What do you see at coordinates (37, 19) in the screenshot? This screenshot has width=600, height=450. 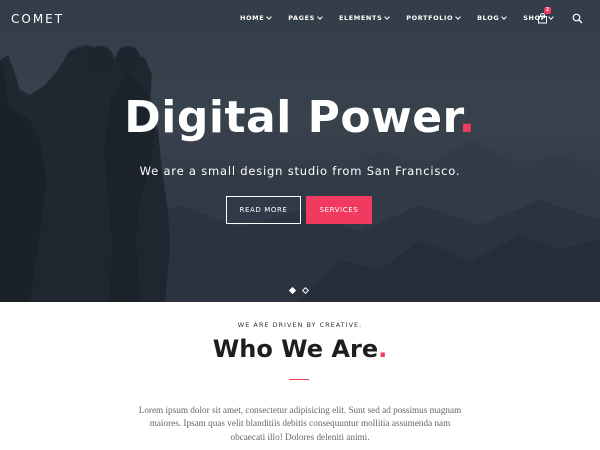 I see `brand-logo: COMET` at bounding box center [37, 19].